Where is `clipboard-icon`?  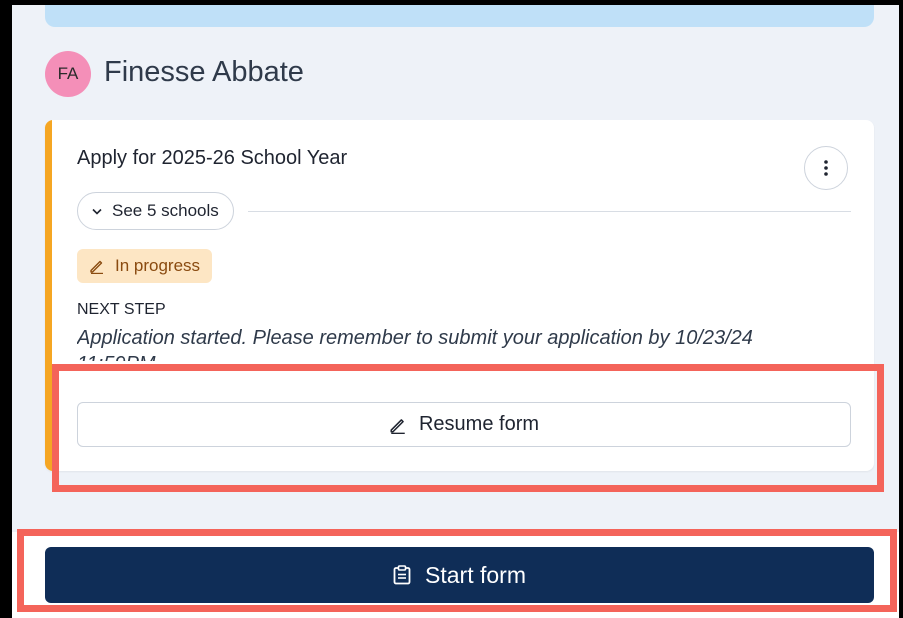 clipboard-icon is located at coordinates (402, 575).